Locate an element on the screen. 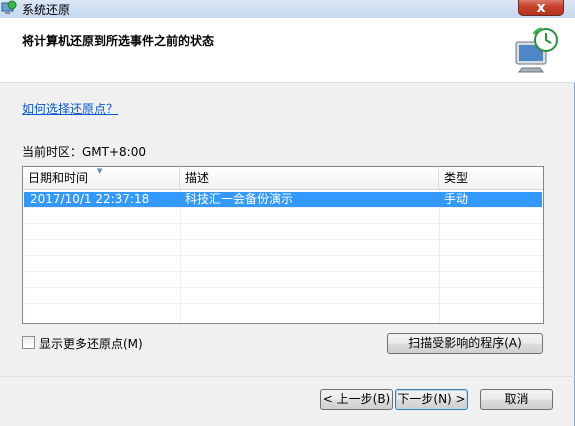 The height and width of the screenshot is (426, 575). back-button: < 上一步(B) is located at coordinates (356, 399).